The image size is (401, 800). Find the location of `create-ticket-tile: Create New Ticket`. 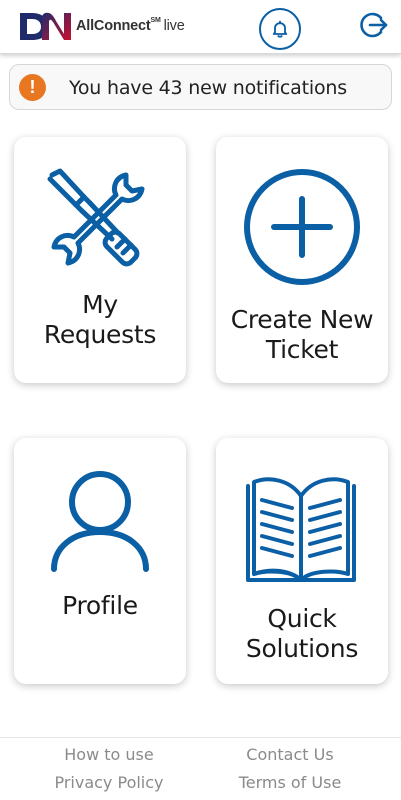

create-ticket-tile: Create New Ticket is located at coordinates (302, 260).